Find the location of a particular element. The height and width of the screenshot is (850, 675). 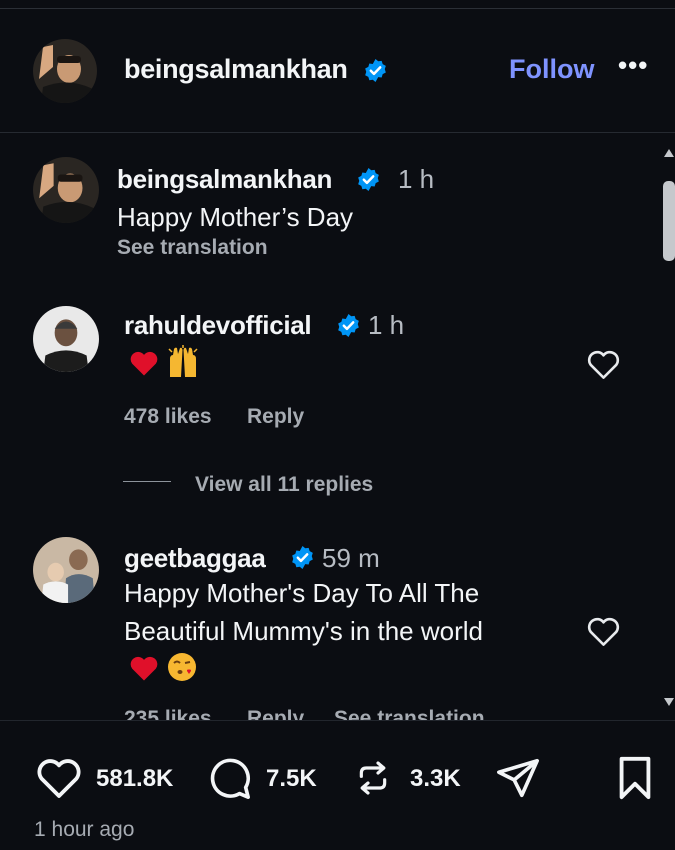

comment-text-line: Happy Mother's Day To All The is located at coordinates (302, 593).